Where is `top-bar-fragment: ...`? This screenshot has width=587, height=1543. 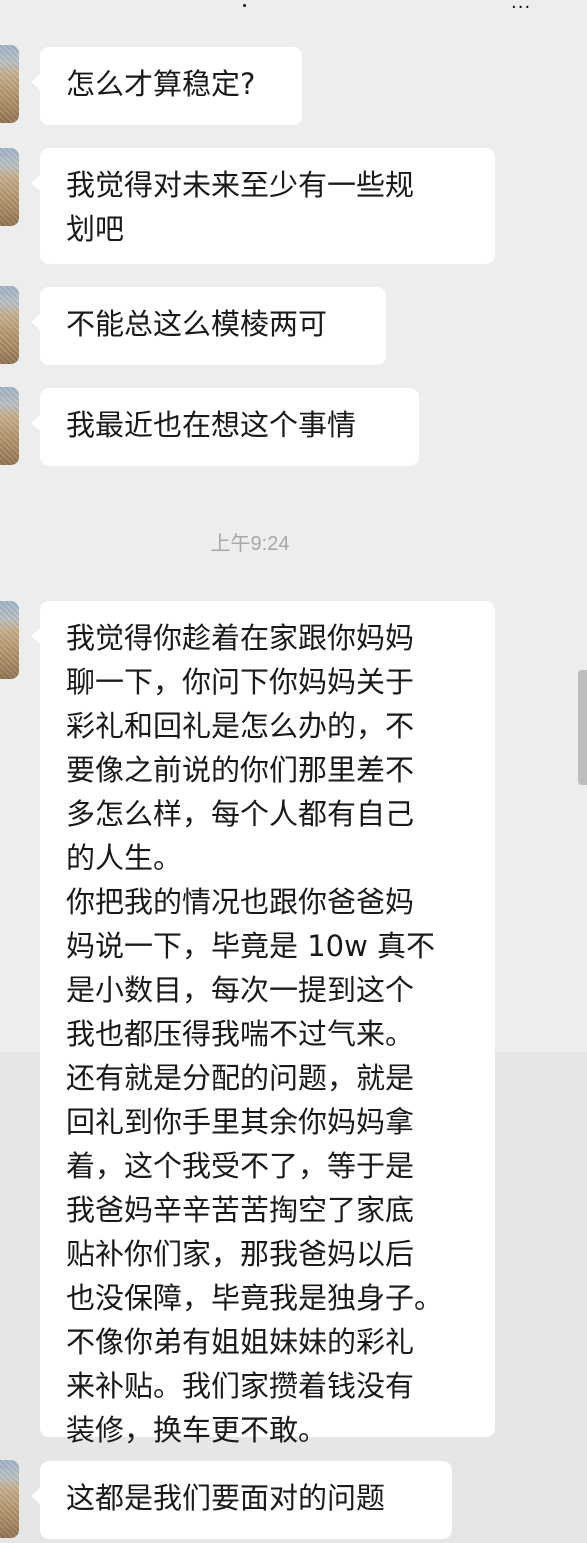
top-bar-fragment: ... is located at coordinates (293, 6).